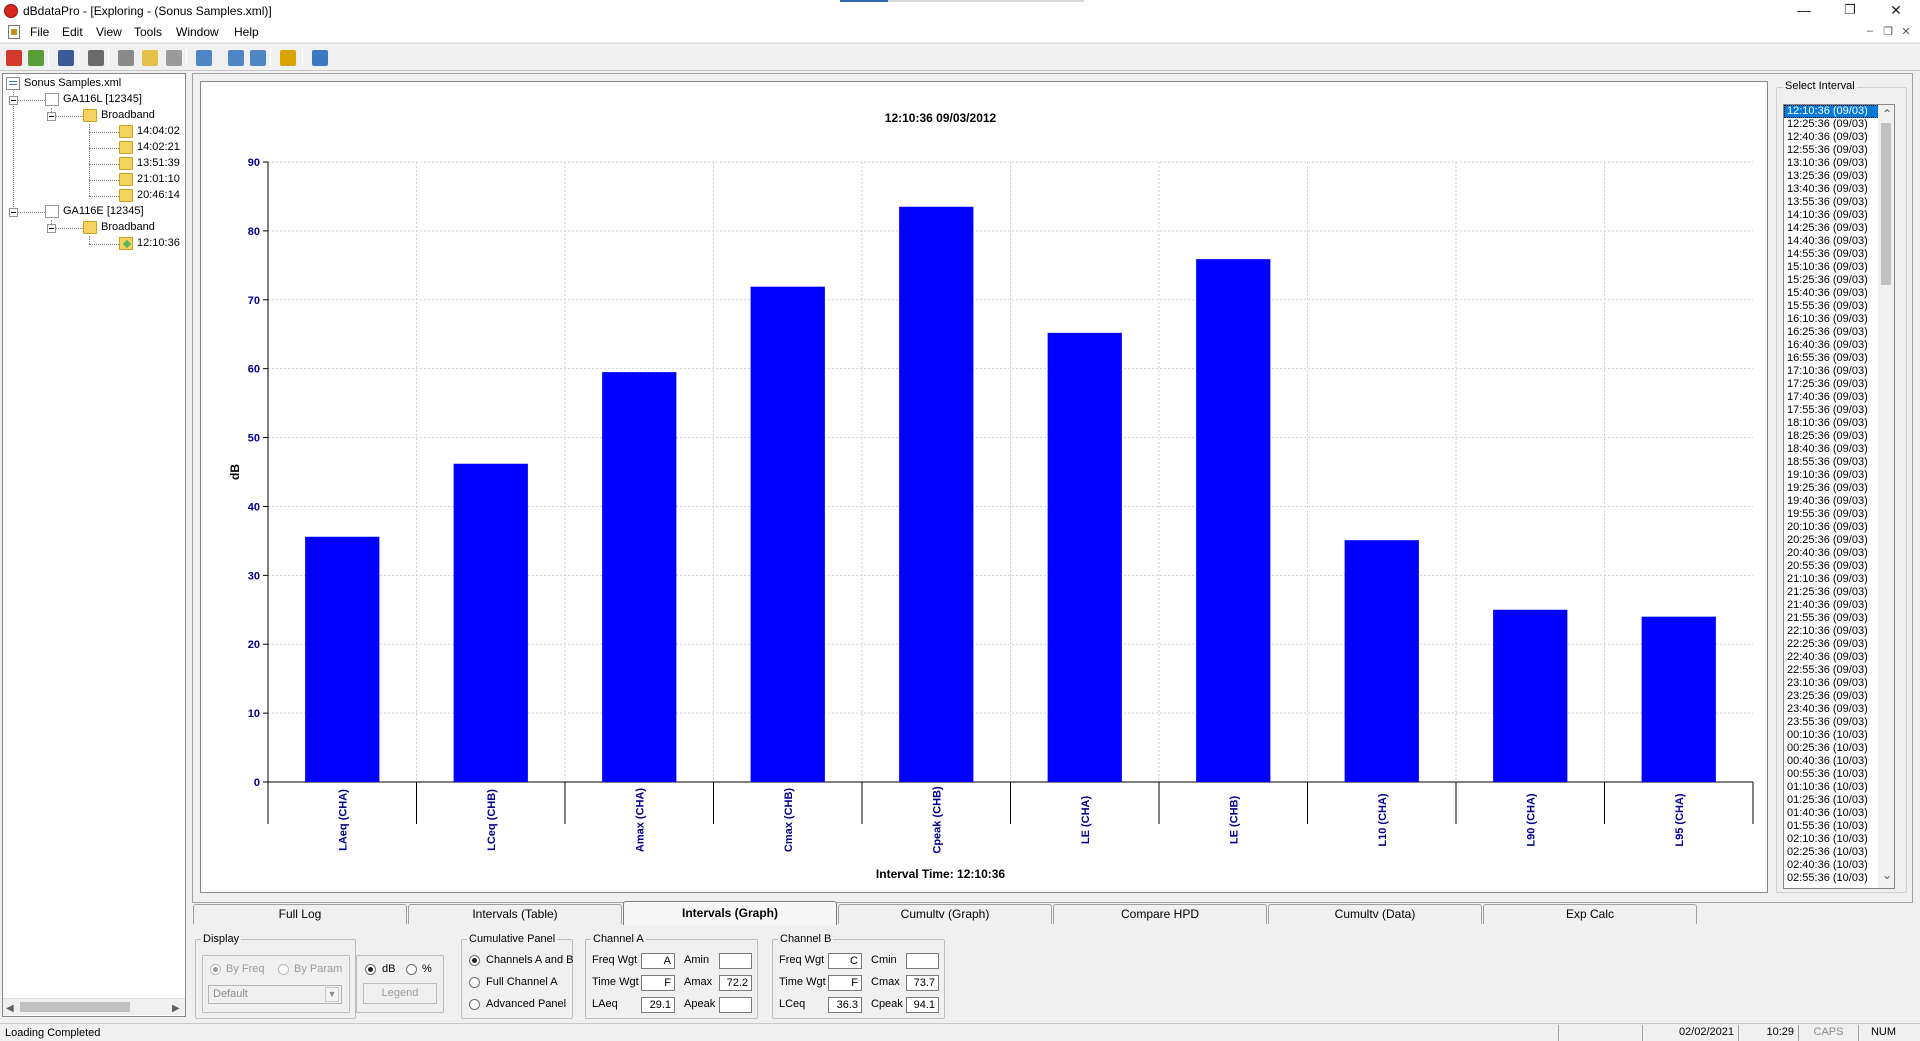 This screenshot has width=1920, height=1041. Describe the element at coordinates (1804, 11) in the screenshot. I see `minimize-button: —` at that location.